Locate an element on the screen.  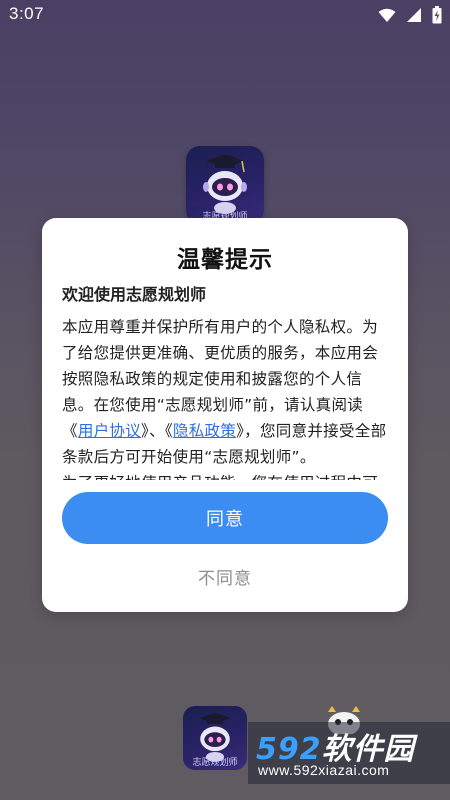
dialog-title: 温馨提示 is located at coordinates (225, 260).